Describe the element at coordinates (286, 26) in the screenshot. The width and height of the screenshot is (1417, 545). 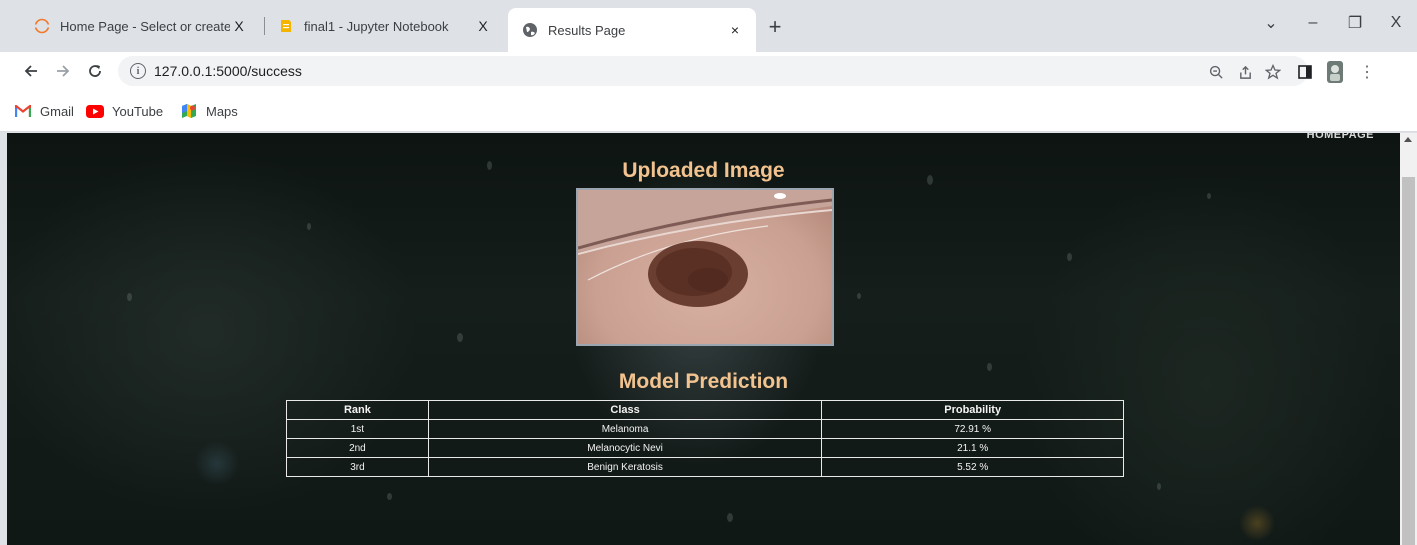
I see `notebook-icon` at that location.